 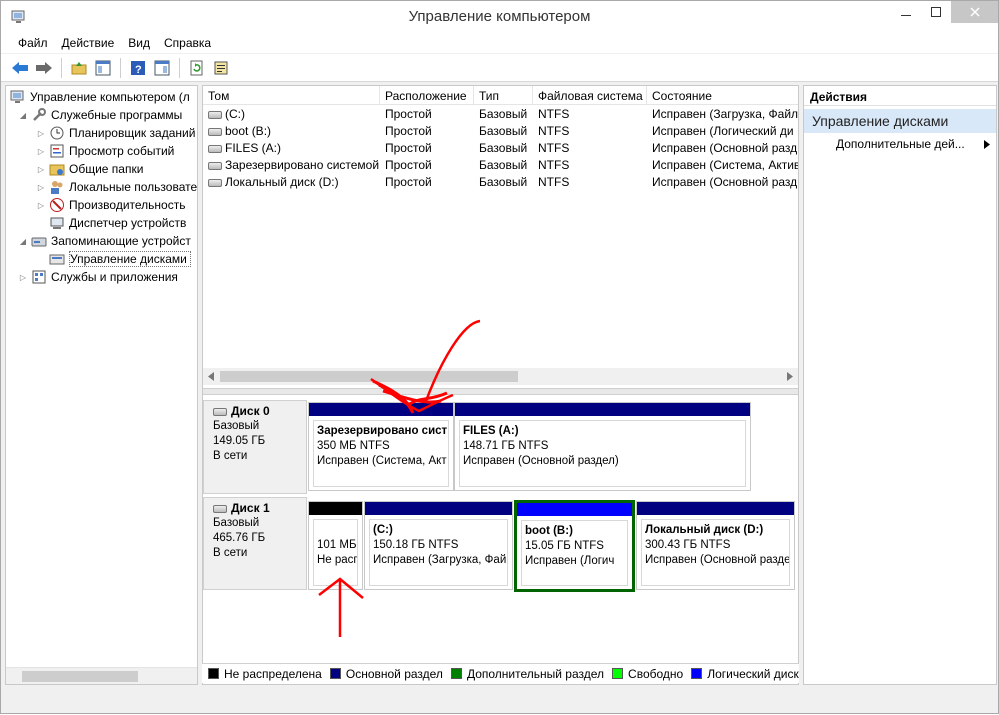 I want to click on tree-horizontal-scrollbar, so click(x=101, y=675).